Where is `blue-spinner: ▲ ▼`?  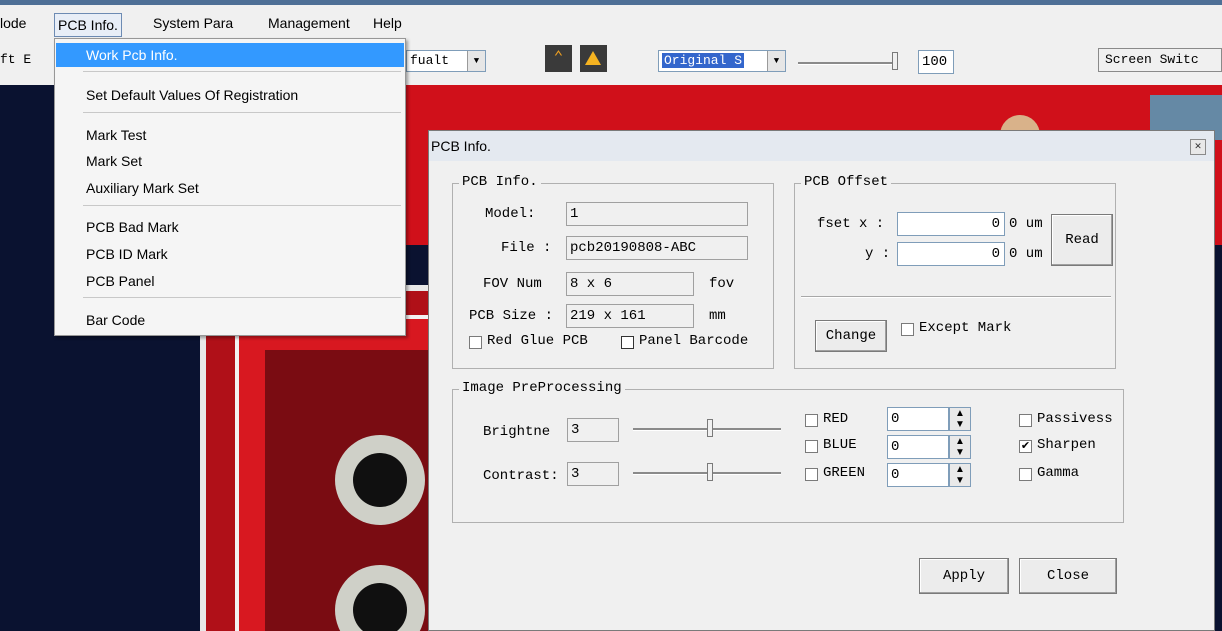
blue-spinner: ▲ ▼ is located at coordinates (960, 447).